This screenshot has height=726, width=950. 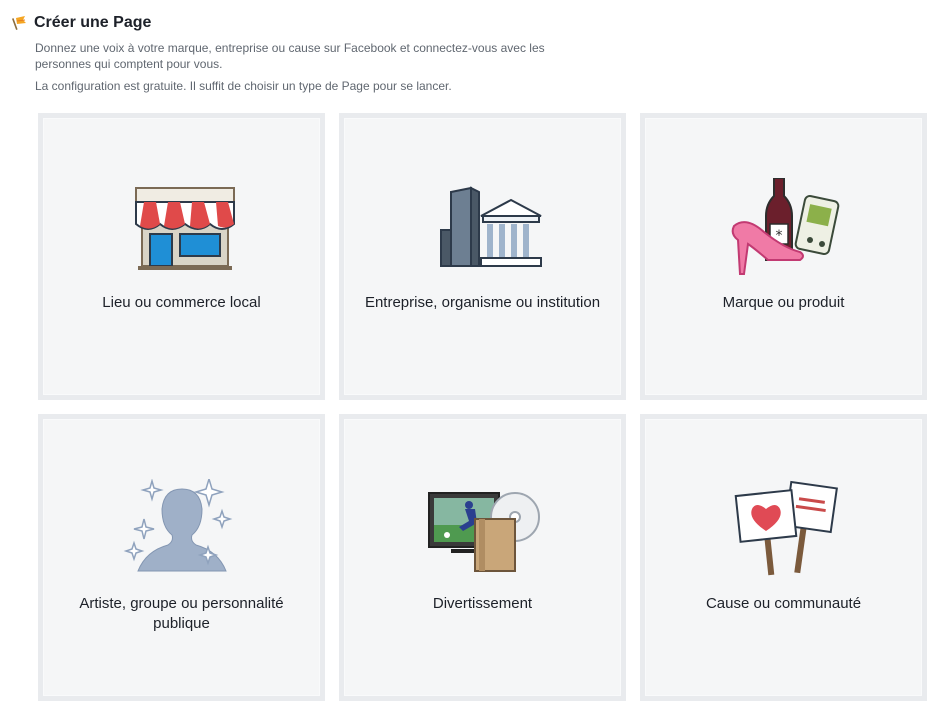 I want to click on category-label: Cause ou communauté, so click(x=783, y=603).